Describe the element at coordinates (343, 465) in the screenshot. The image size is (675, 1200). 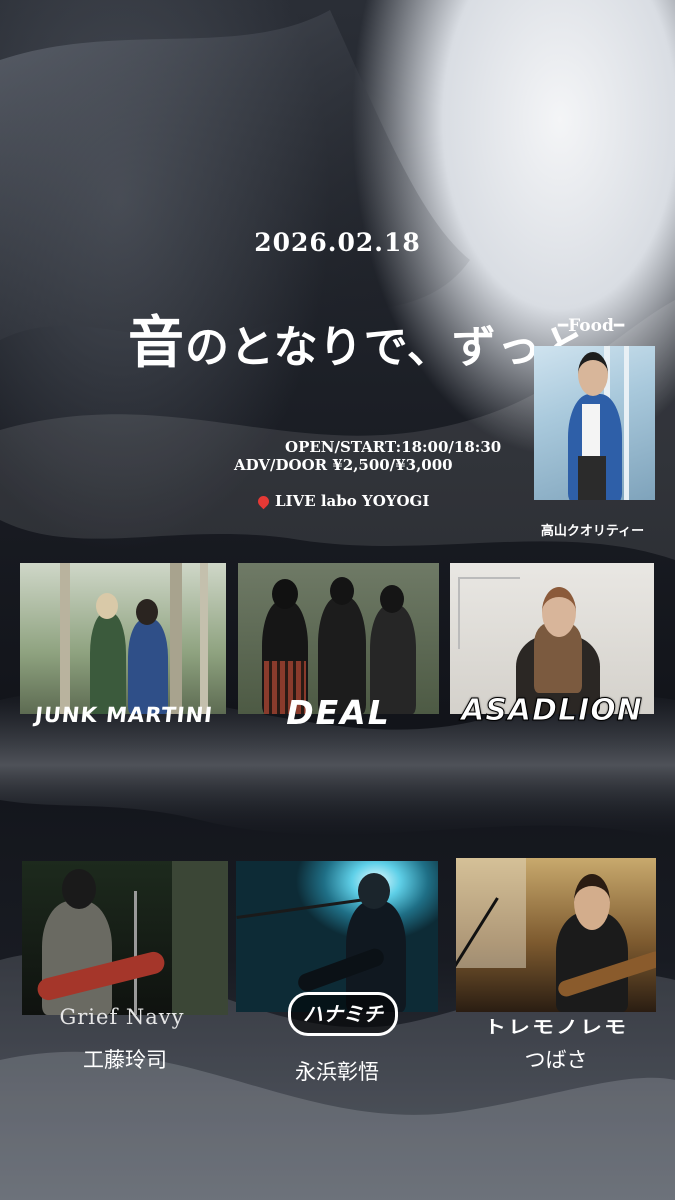
I see `ticket-price: ADV/DOOR ¥2,500/¥3,000` at that location.